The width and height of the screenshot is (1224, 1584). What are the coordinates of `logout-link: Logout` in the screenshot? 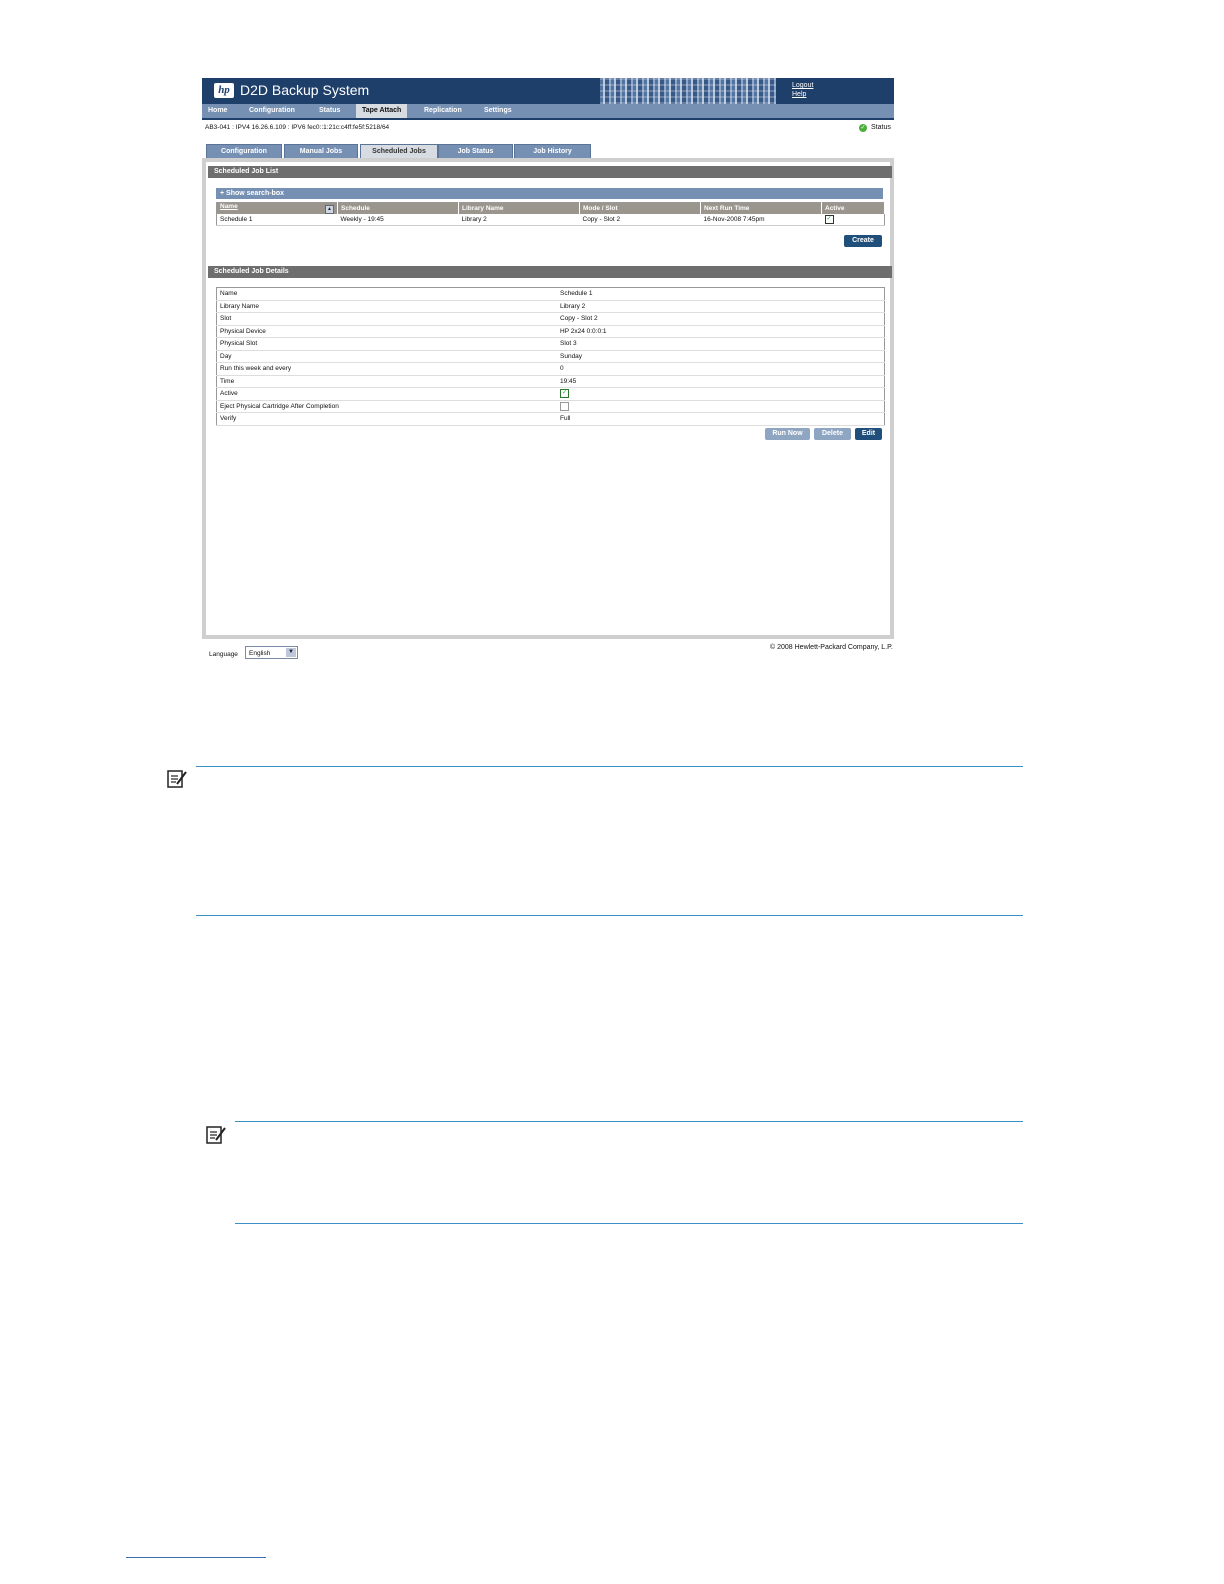 It's located at (802, 85).